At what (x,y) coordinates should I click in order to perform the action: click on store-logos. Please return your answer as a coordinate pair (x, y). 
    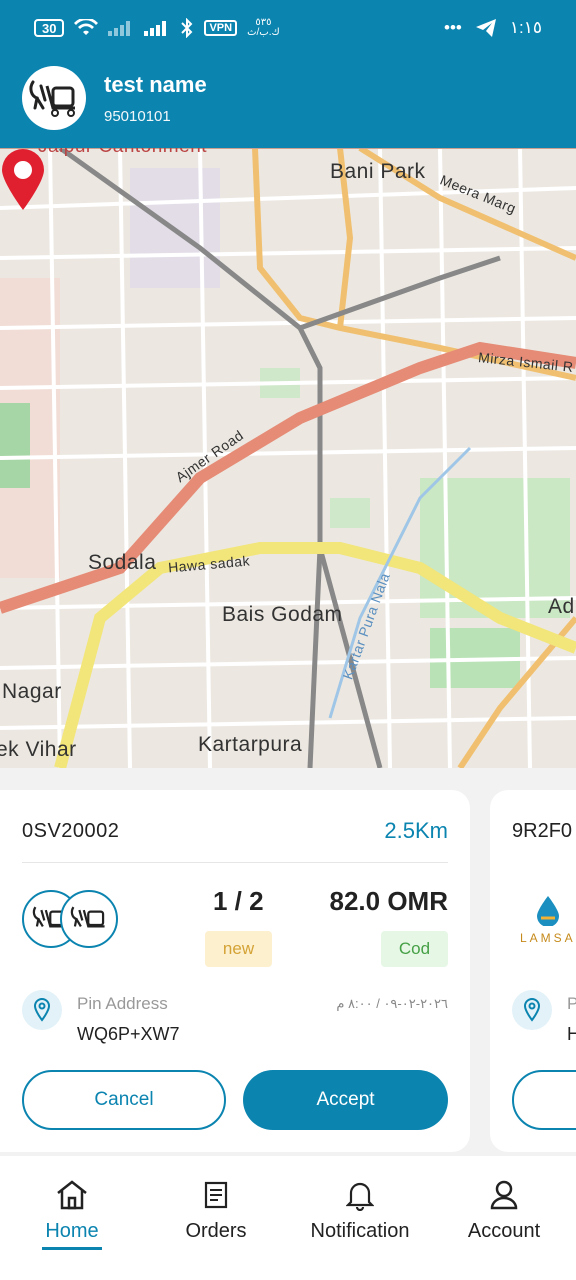
    Looking at the image, I should click on (70, 919).